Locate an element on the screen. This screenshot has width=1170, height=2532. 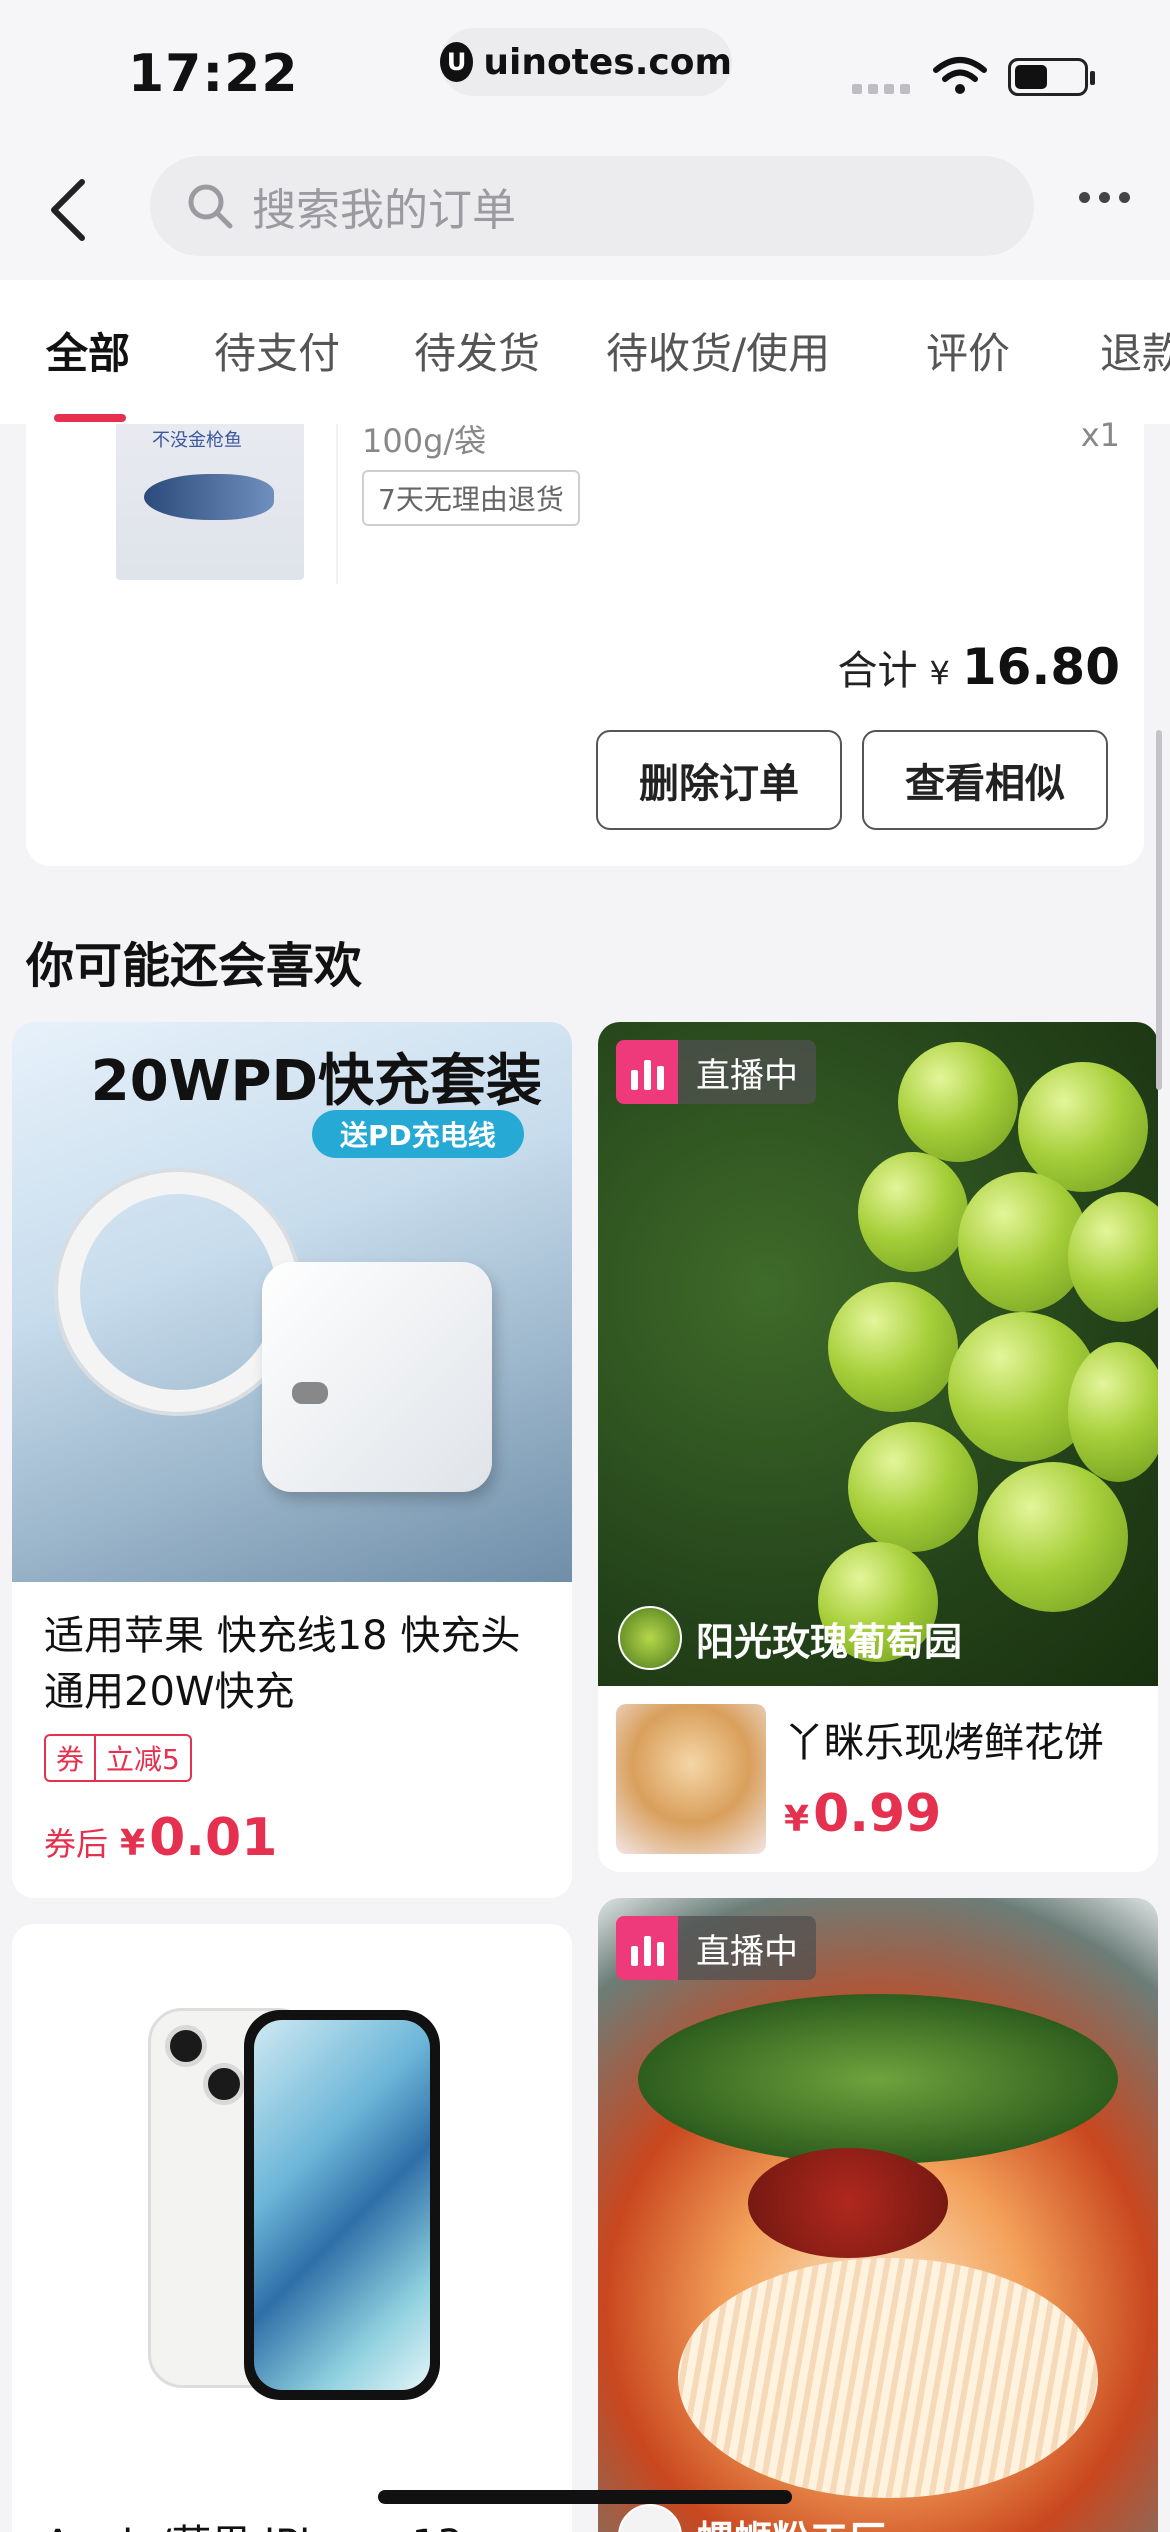
price: 券后 ¥ 0.01 is located at coordinates (160, 1838).